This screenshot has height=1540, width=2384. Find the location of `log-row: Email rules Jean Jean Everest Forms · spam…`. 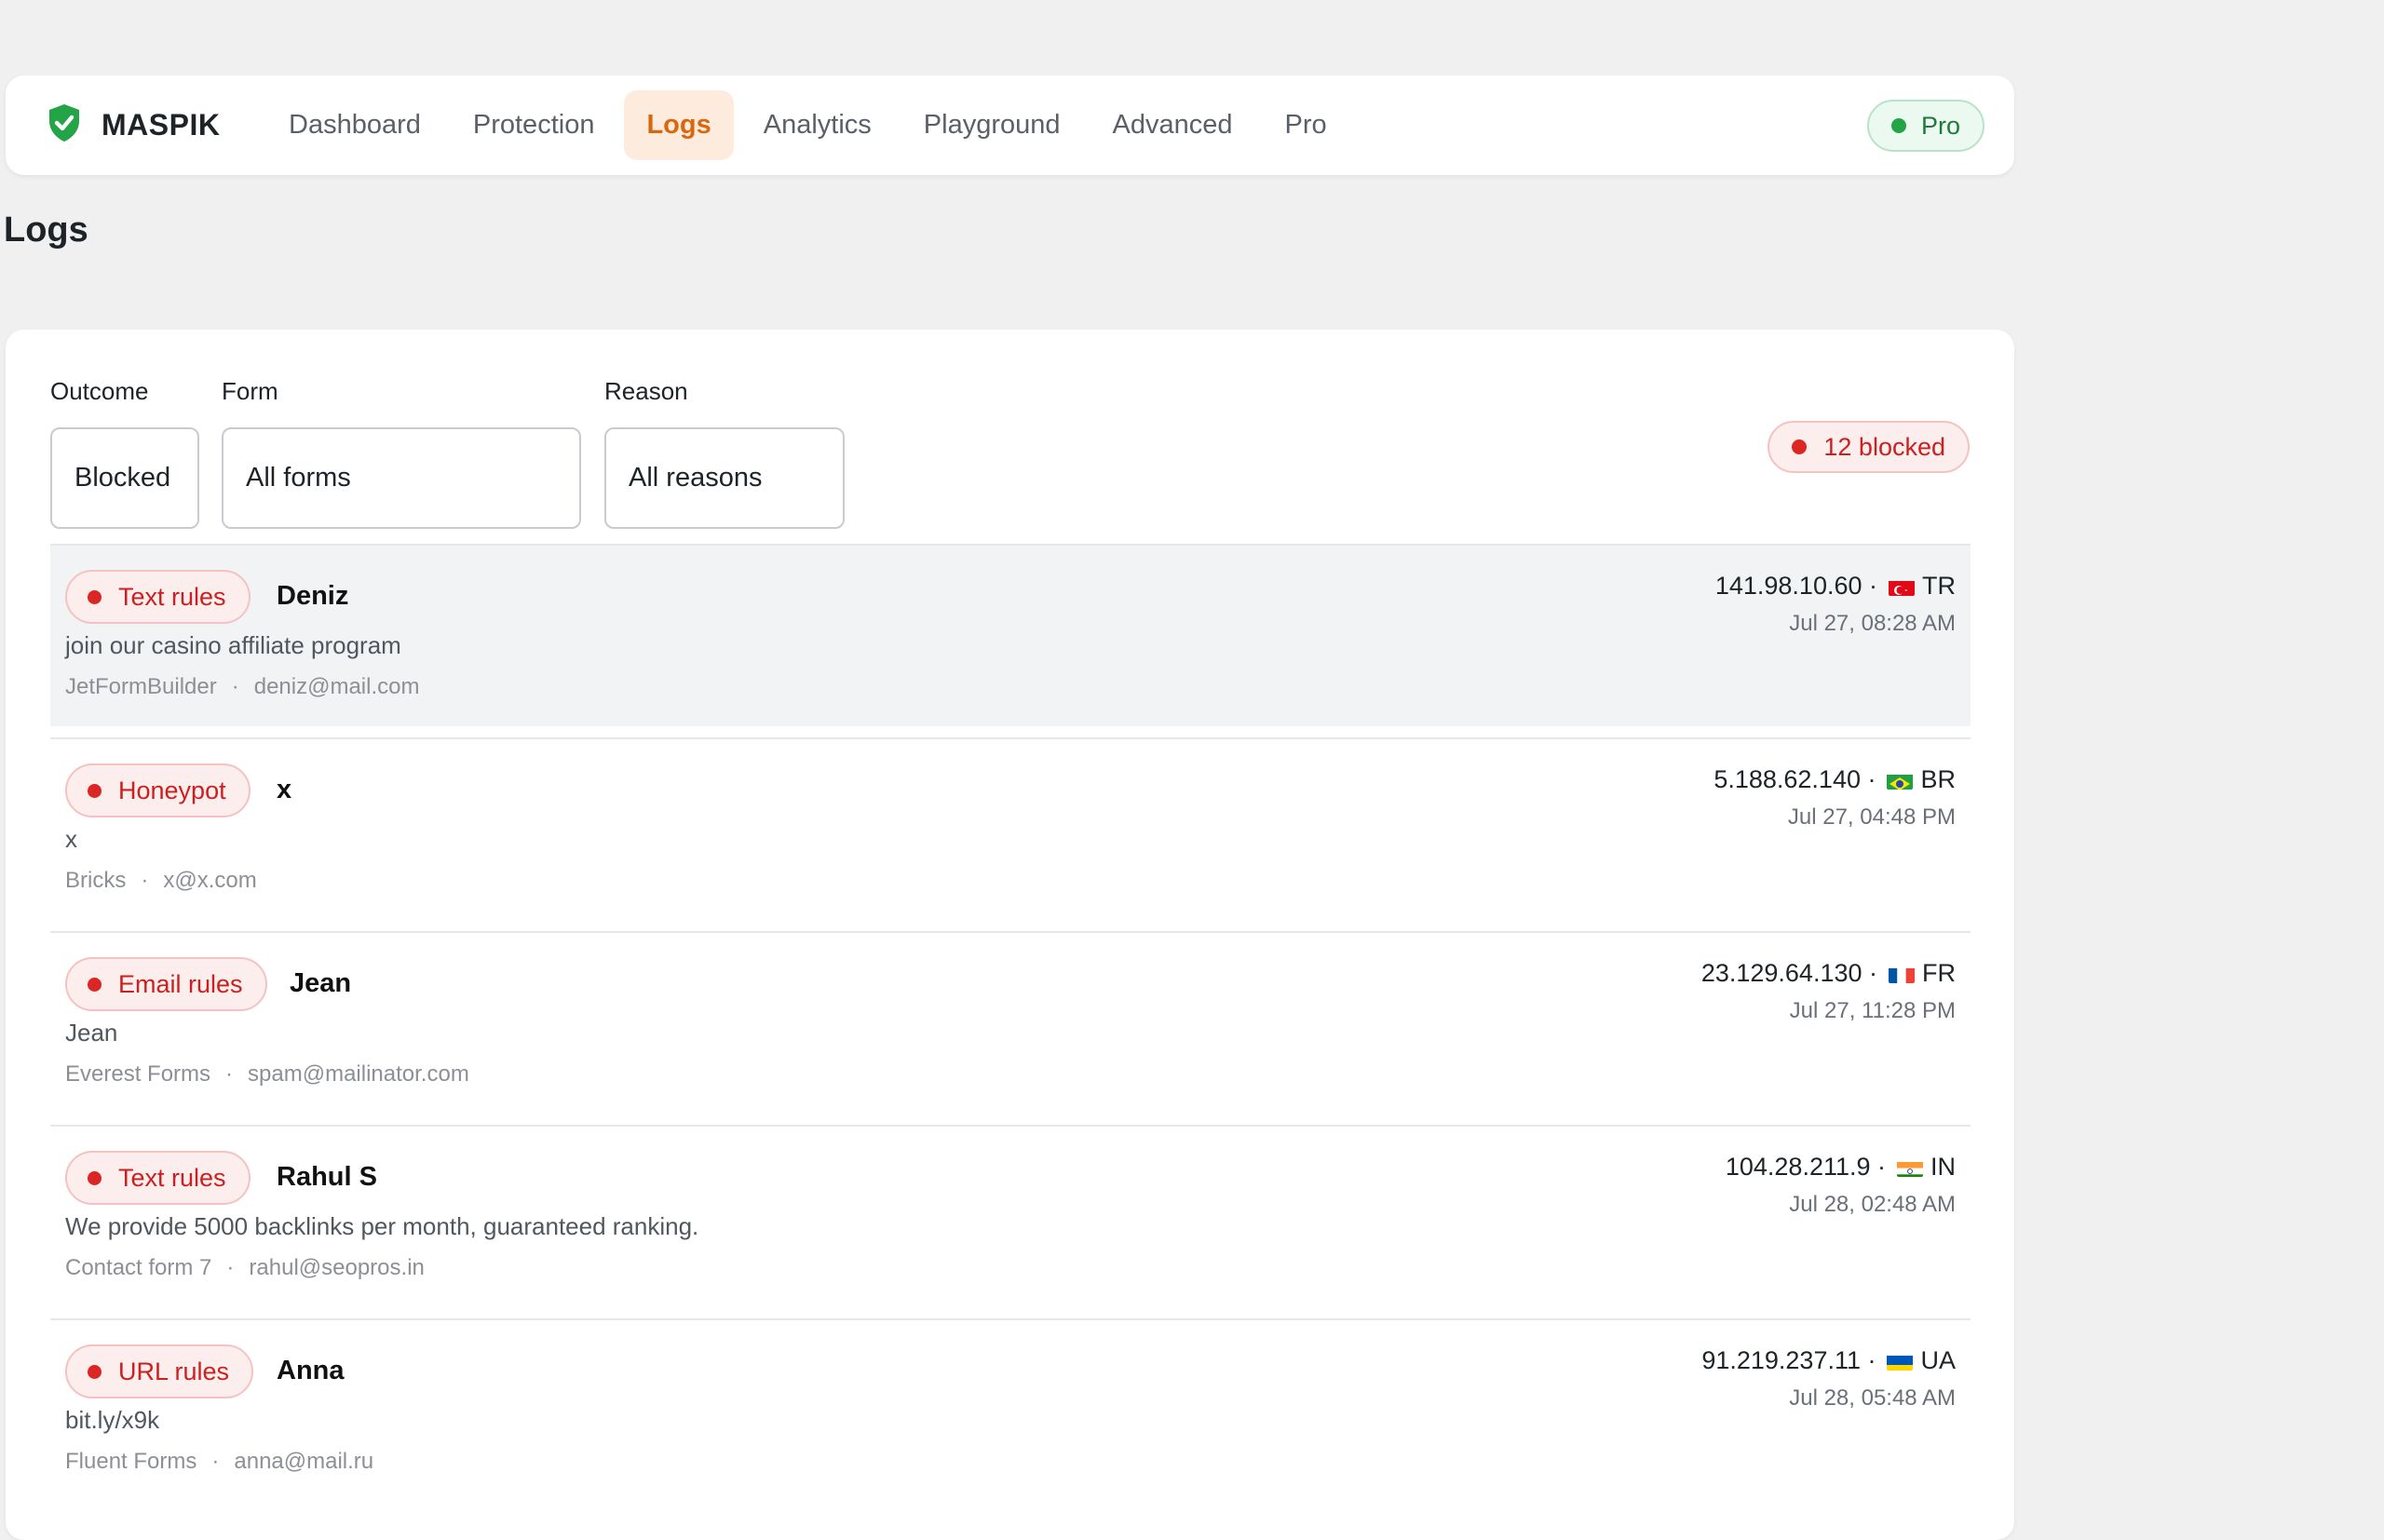

log-row: Email rules Jean Jean Everest Forms · spam… is located at coordinates (1010, 1028).